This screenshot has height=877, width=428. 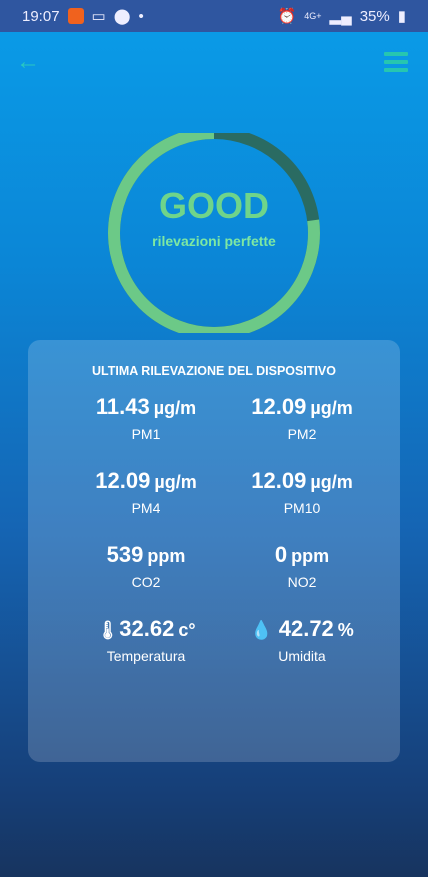 I want to click on reading-label: PM2, so click(x=302, y=434).